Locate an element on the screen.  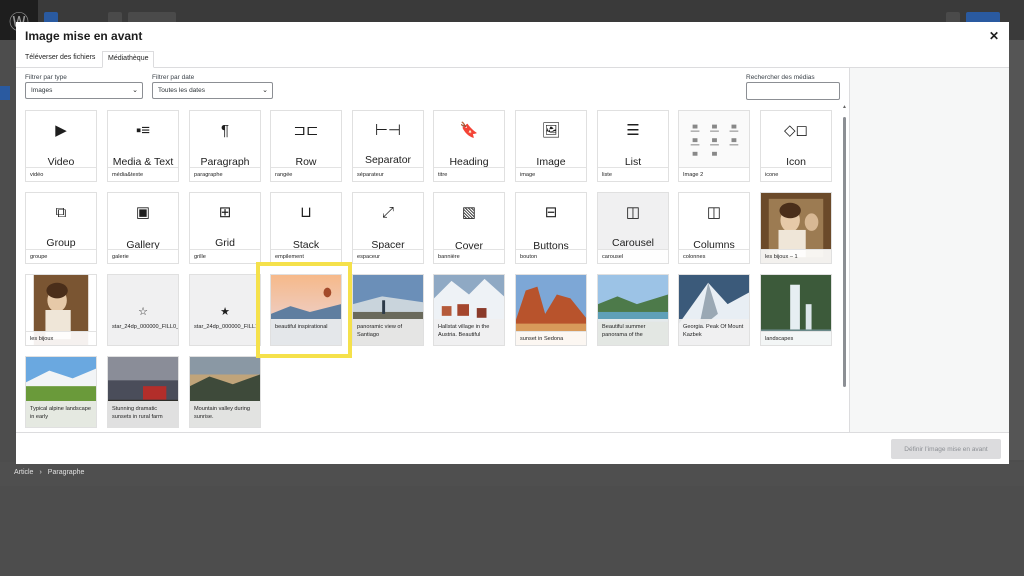
breadcrumb: Article › Paragraphe is located at coordinates (49, 472).